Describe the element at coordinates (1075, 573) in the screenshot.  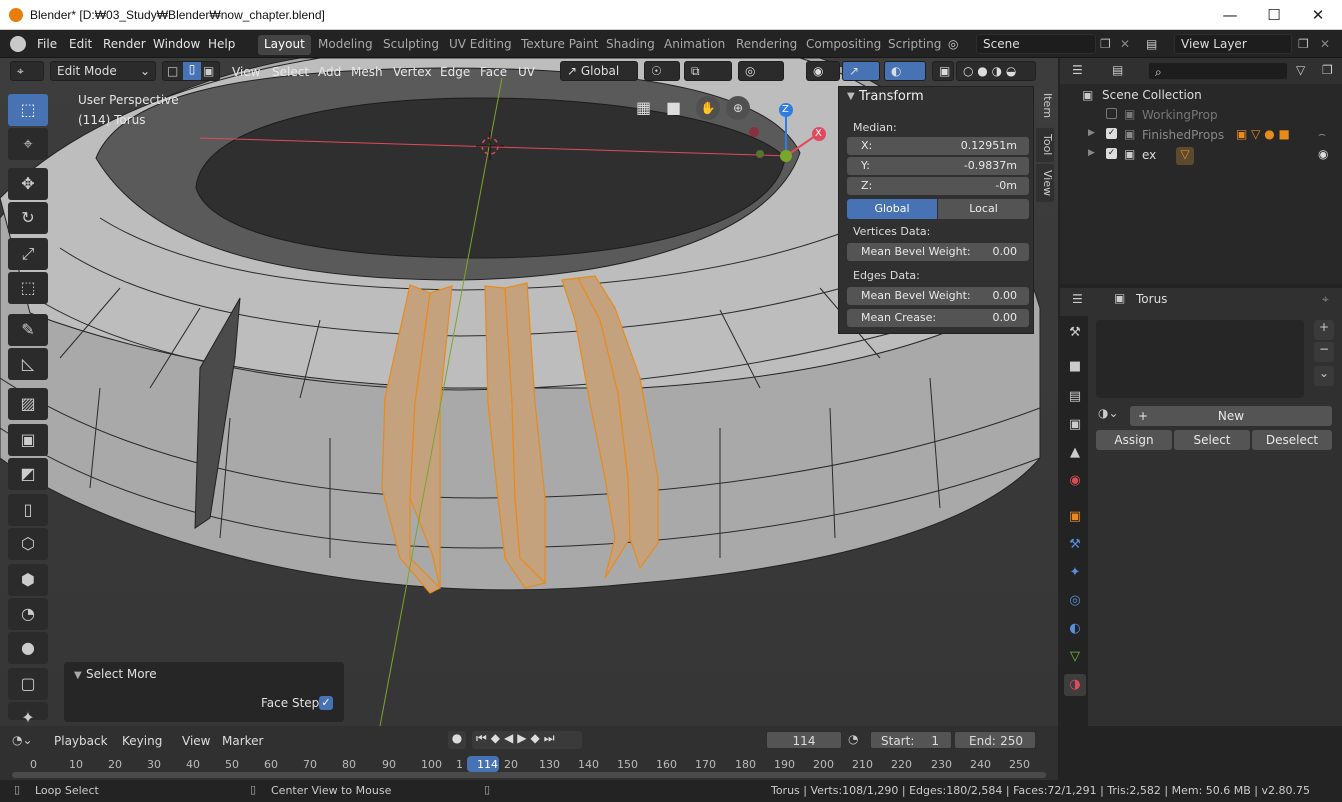
I see `particles-icon: ✦` at that location.